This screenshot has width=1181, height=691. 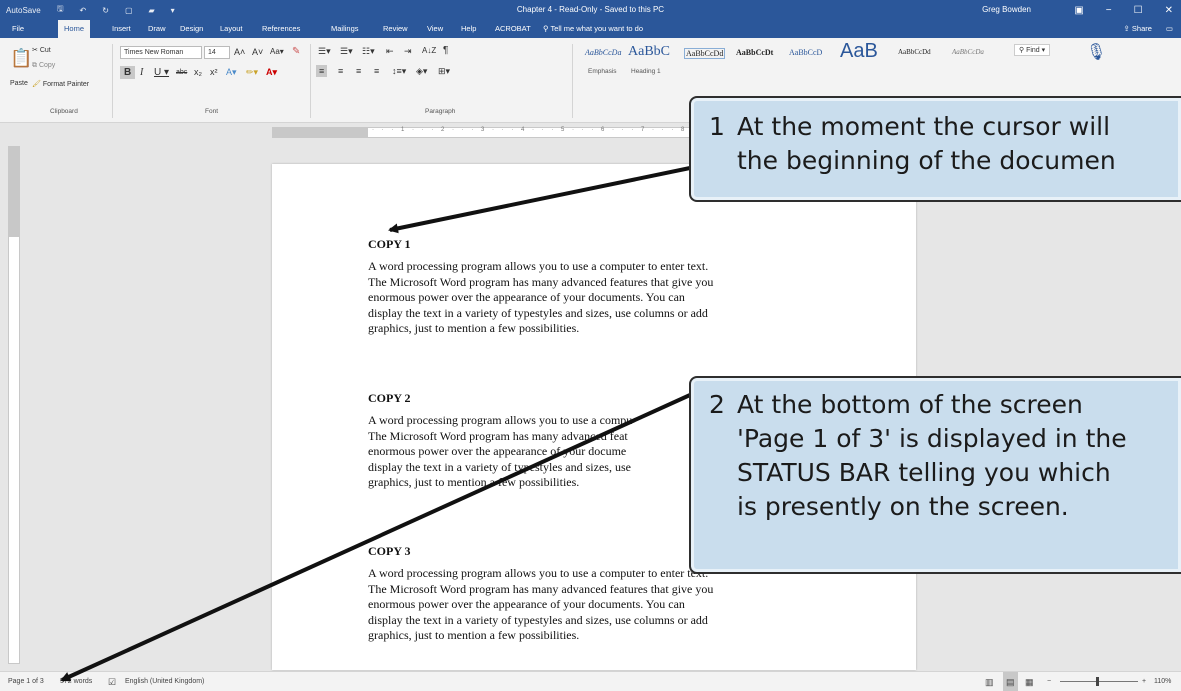 What do you see at coordinates (968, 52) in the screenshot?
I see `style-8: AaBbCcDa` at bounding box center [968, 52].